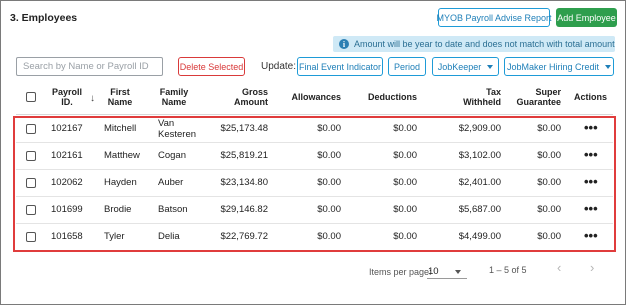 This screenshot has width=626, height=305. Describe the element at coordinates (279, 66) in the screenshot. I see `update-label: Update:` at that location.